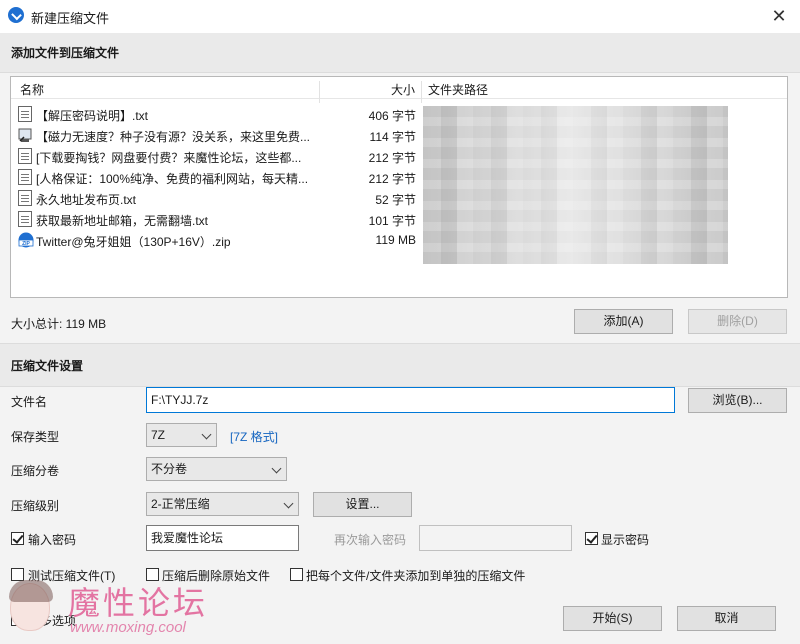 This screenshot has height=644, width=800. What do you see at coordinates (169, 469) in the screenshot?
I see `split-value: 不分卷` at bounding box center [169, 469].